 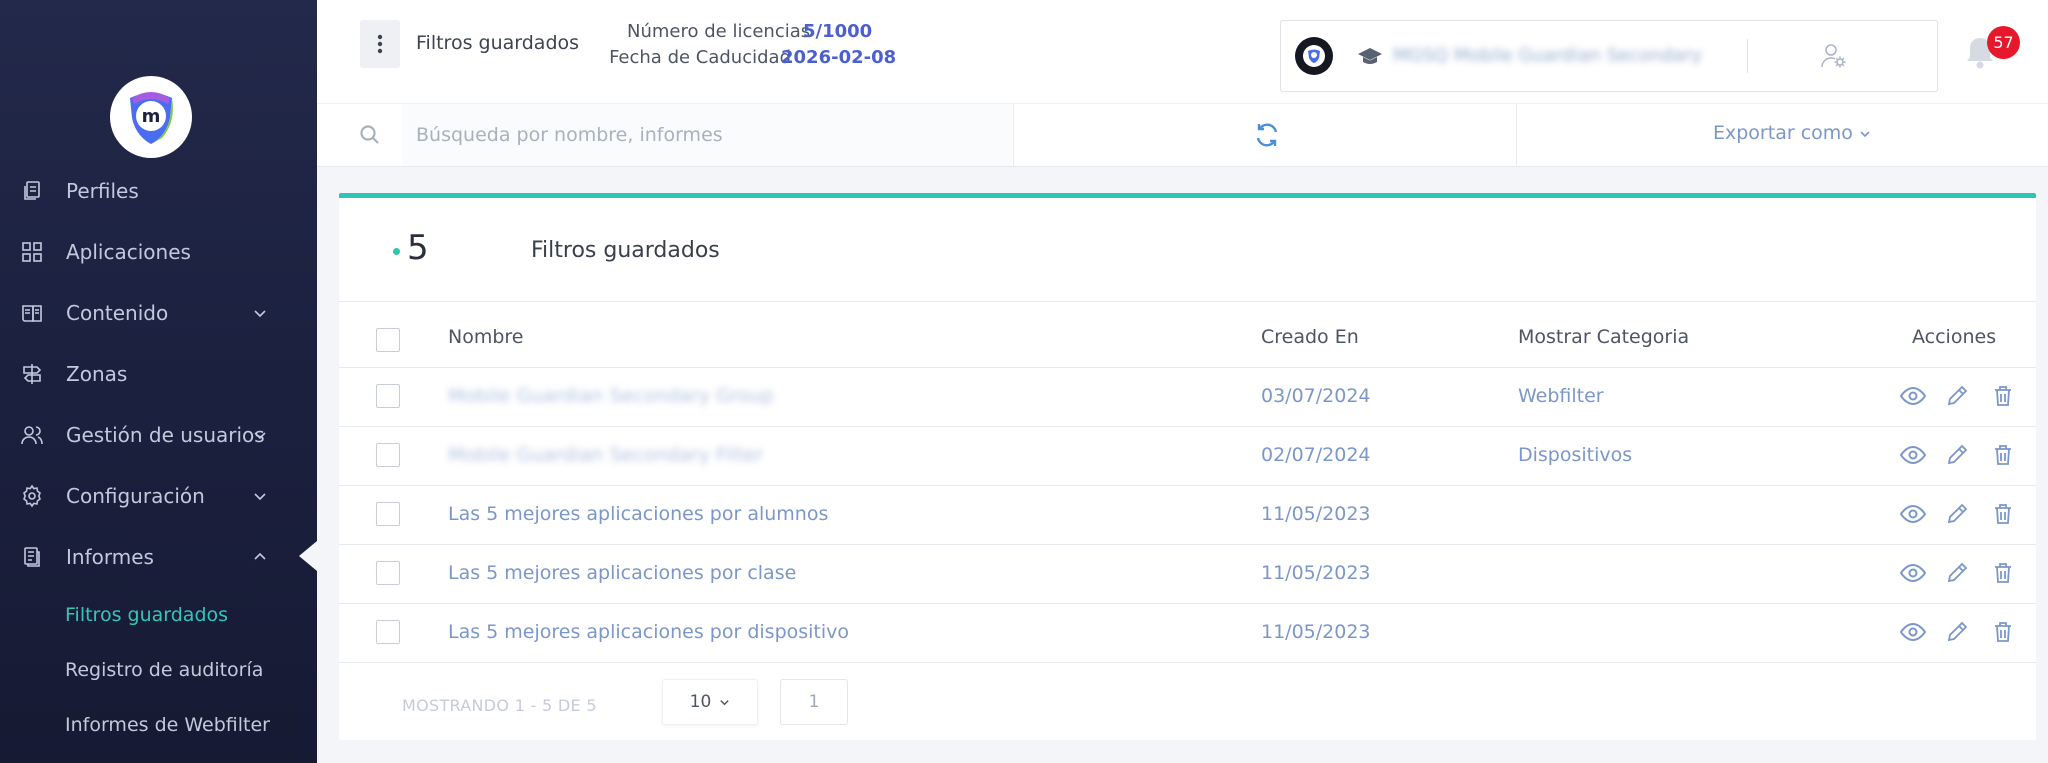 What do you see at coordinates (839, 57) in the screenshot?
I see `expiry-value: 2026-02-08` at bounding box center [839, 57].